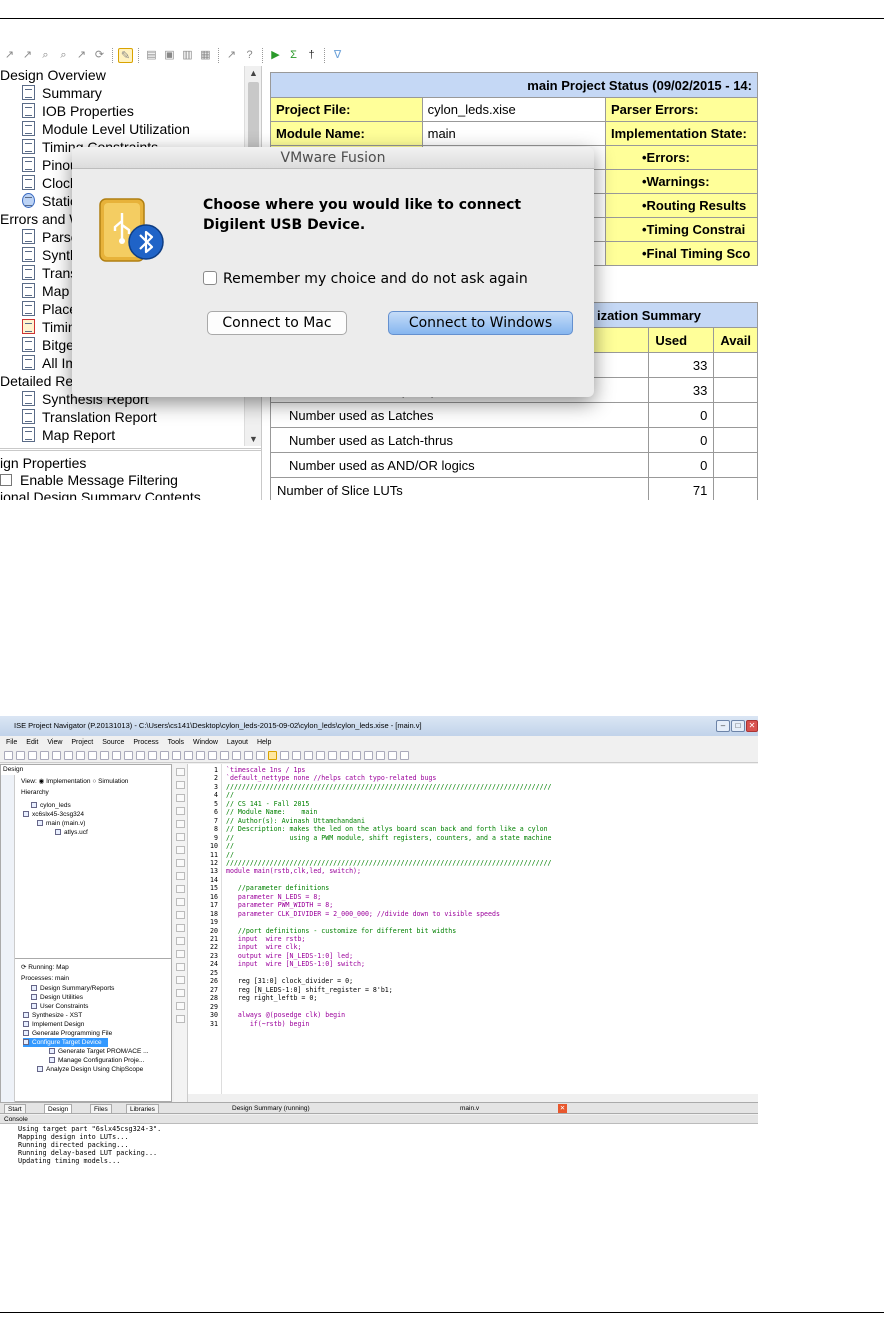  Describe the element at coordinates (264, 947) in the screenshot. I see `code-line: input wire clk;` at that location.